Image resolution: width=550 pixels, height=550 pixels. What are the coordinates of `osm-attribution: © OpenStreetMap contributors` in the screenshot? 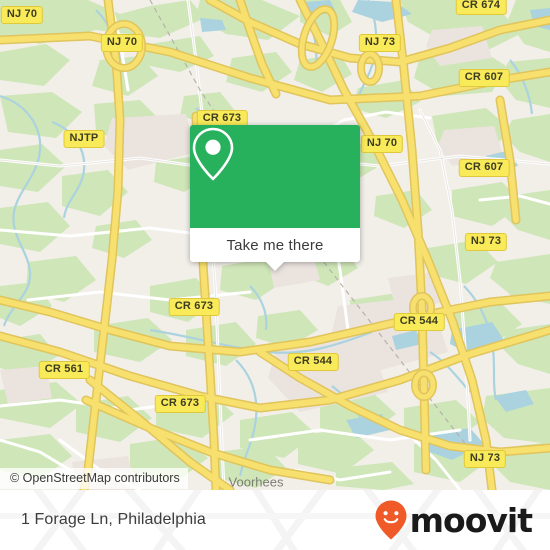 It's located at (94, 478).